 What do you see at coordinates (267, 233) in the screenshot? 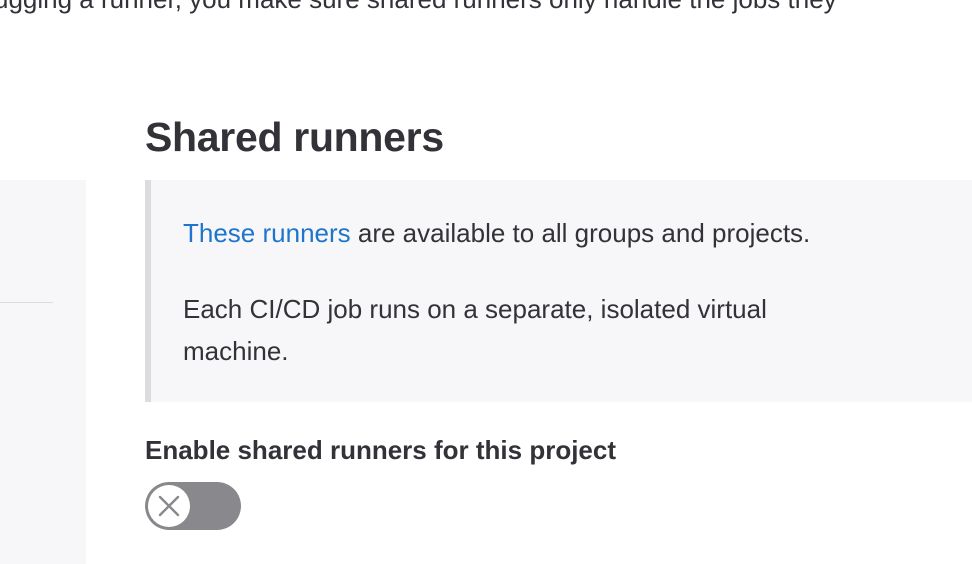
I see `these-runners-link: These runners` at bounding box center [267, 233].